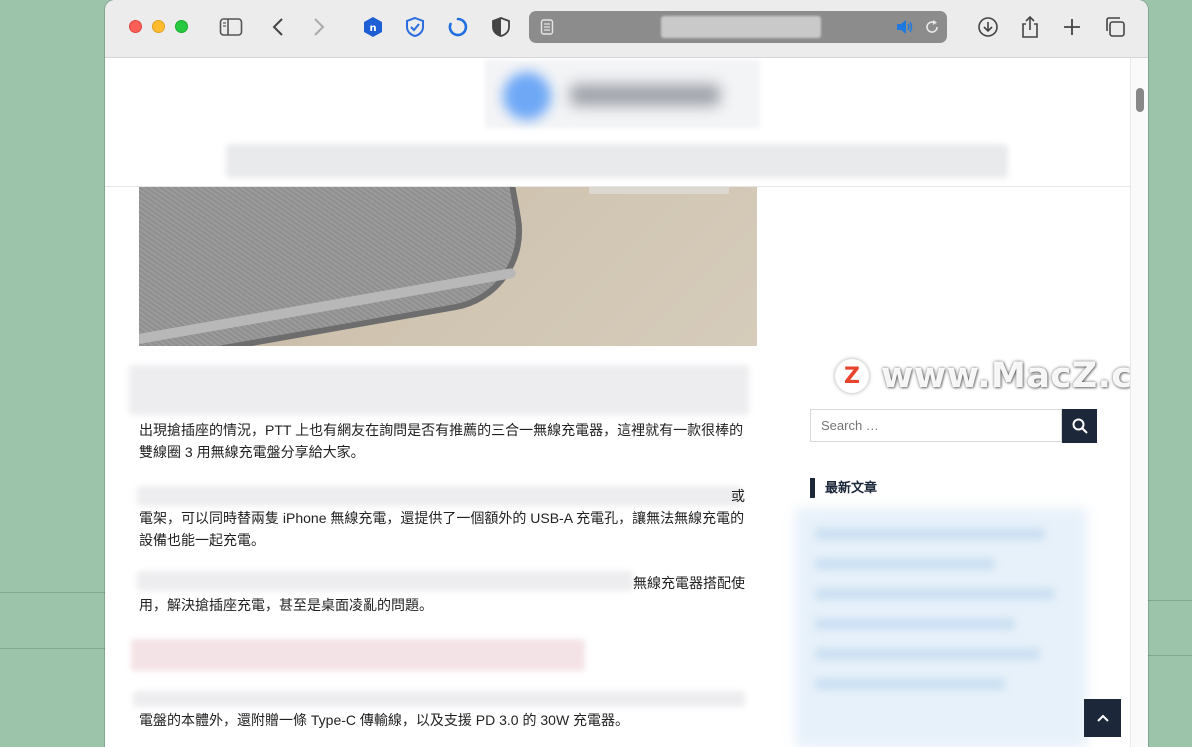 This screenshot has width=1192, height=747. I want to click on audio-icon, so click(905, 27).